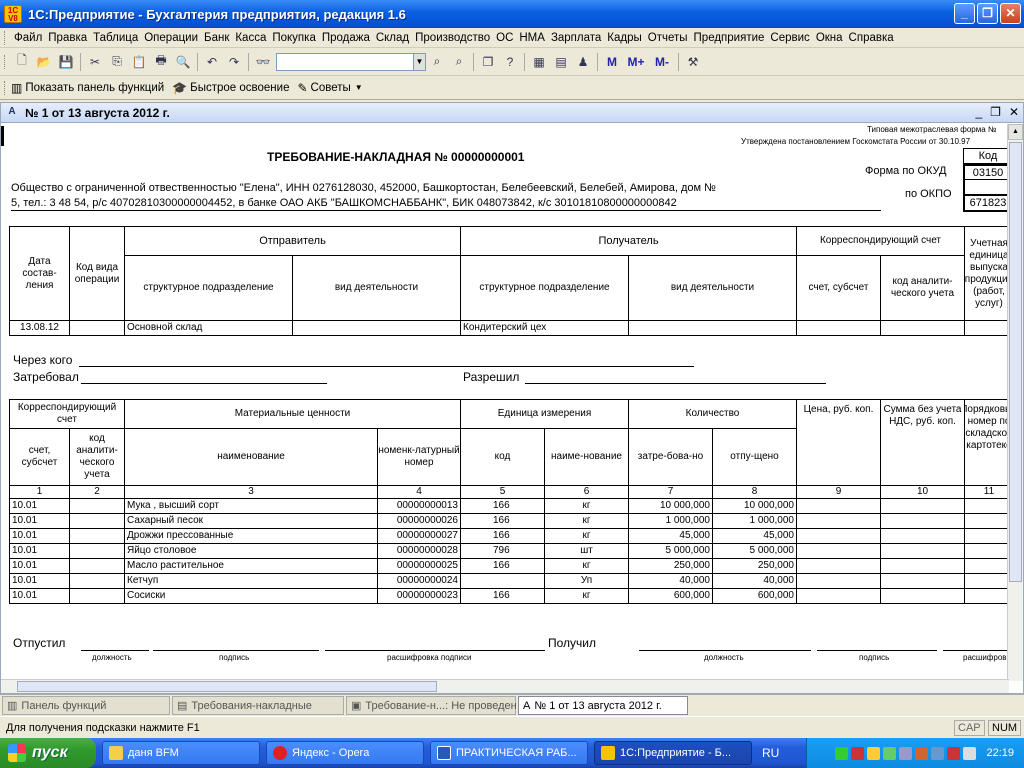 This screenshot has height=768, width=1024. Describe the element at coordinates (115, 38) in the screenshot. I see `menu-table: Таблица` at that location.